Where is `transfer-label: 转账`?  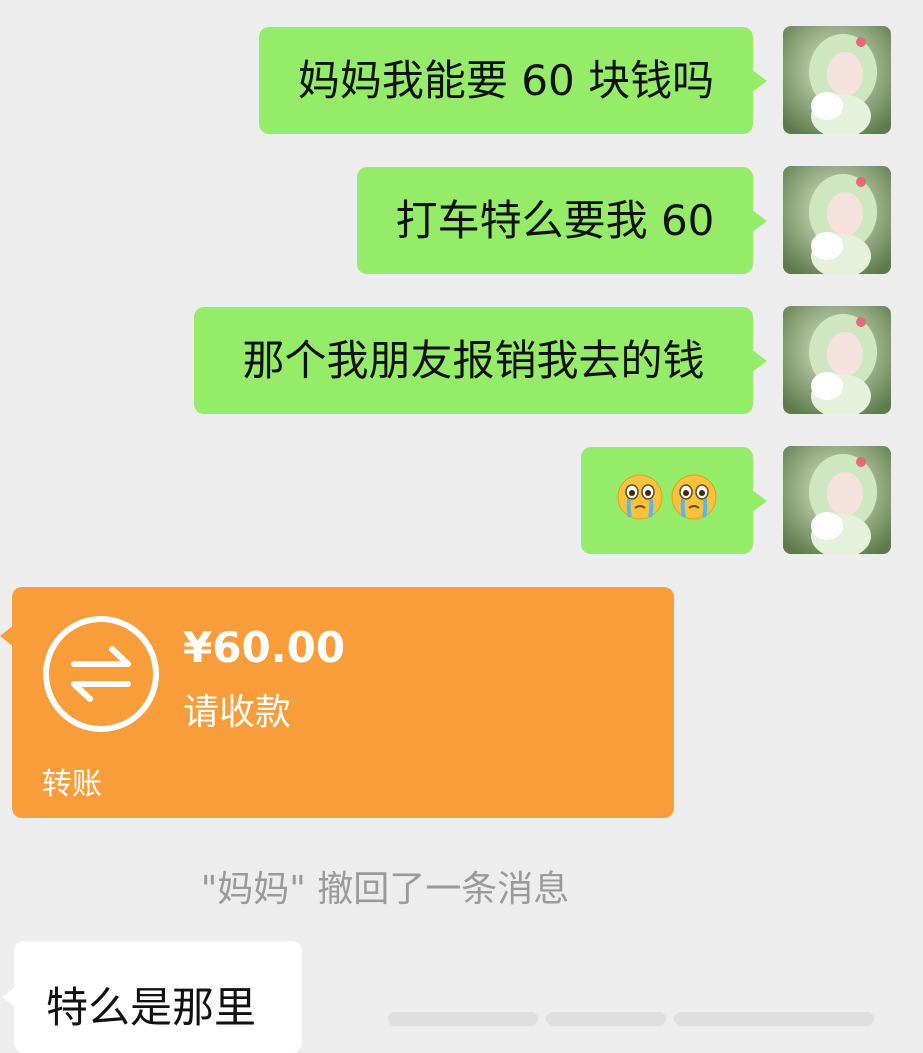
transfer-label: 转账 is located at coordinates (72, 784).